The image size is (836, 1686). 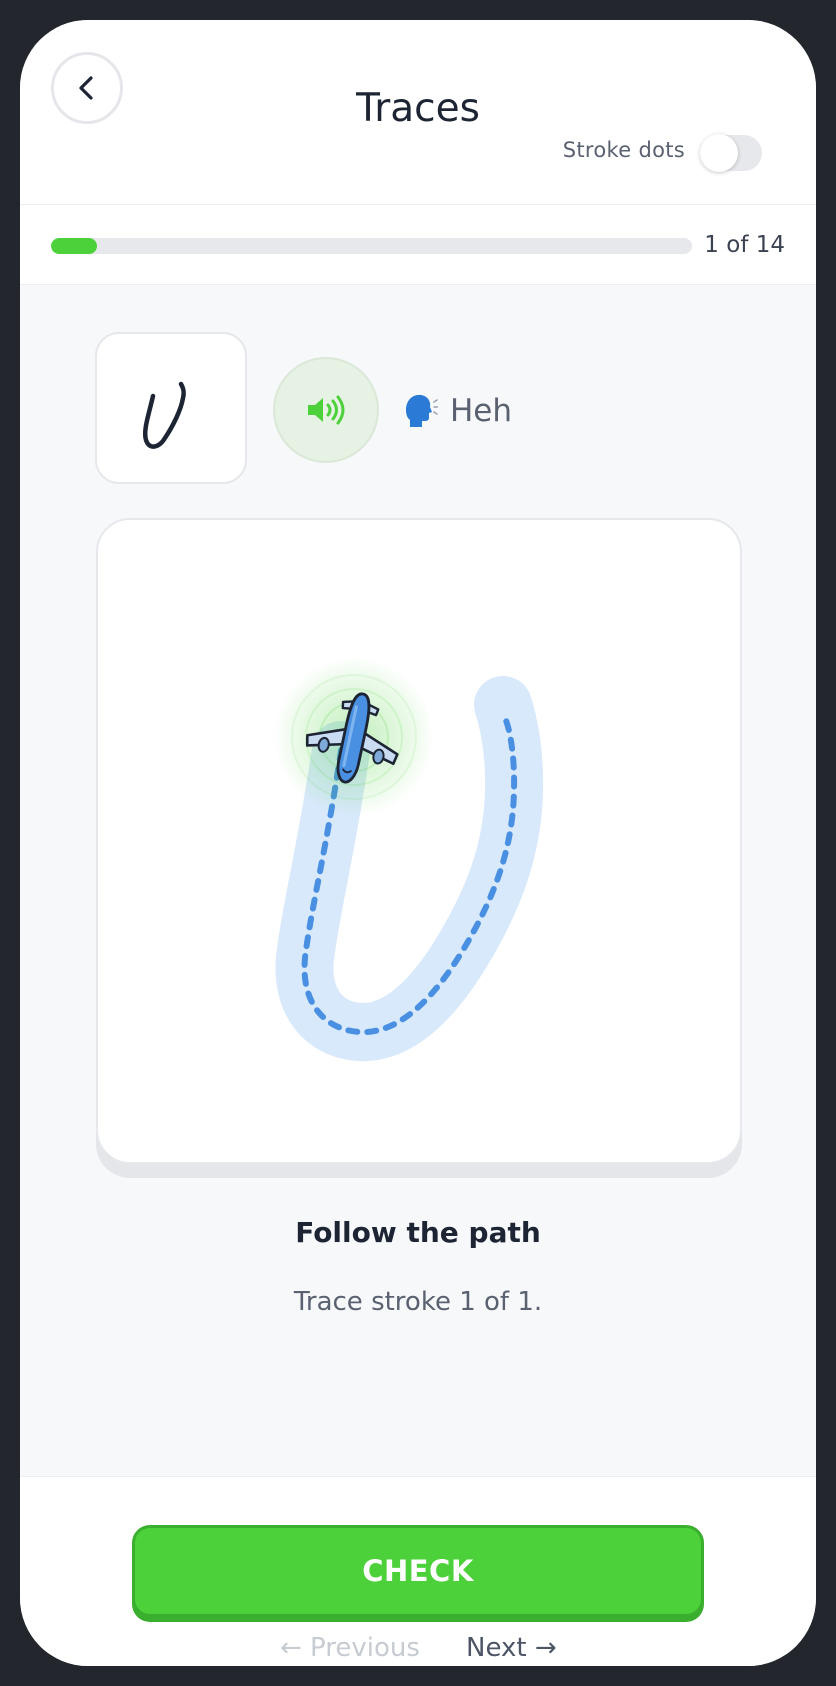 I want to click on progress-fill, so click(x=74, y=246).